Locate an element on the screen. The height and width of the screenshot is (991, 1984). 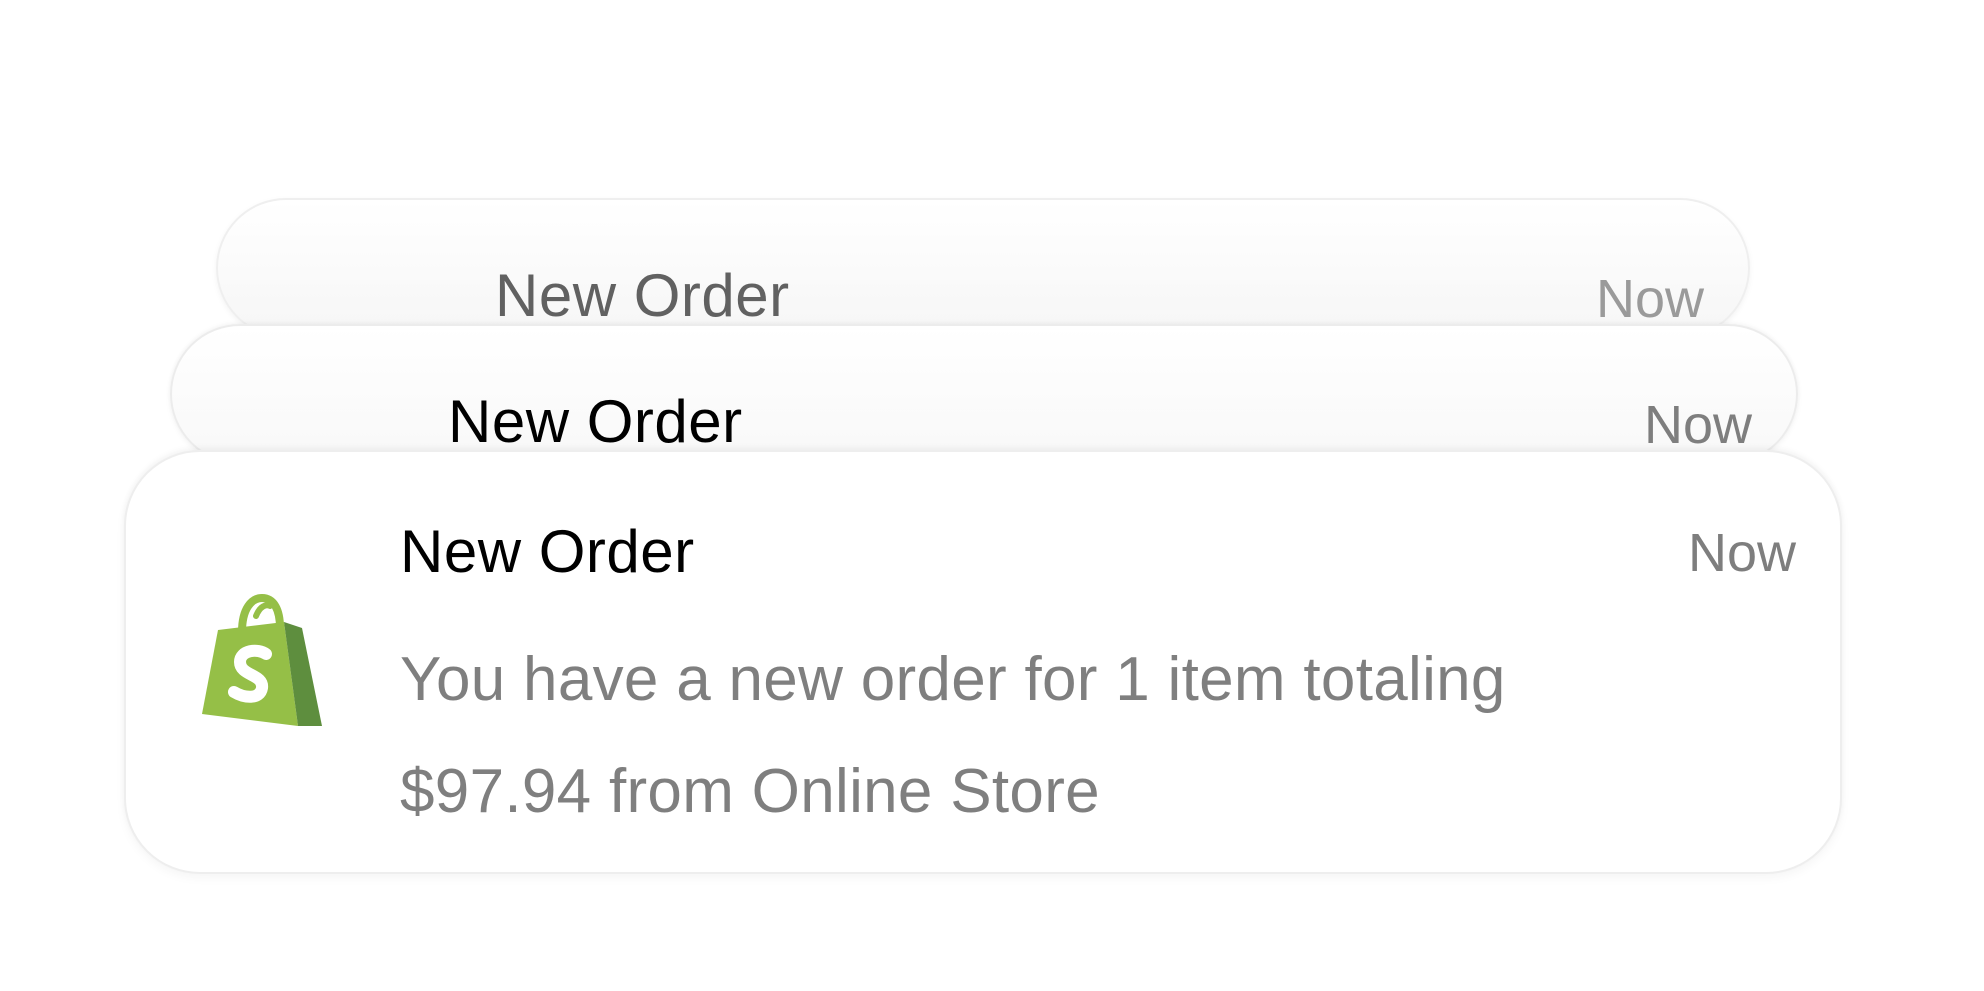
notification-body-line: You have a new order for 1 item totaling is located at coordinates (953, 679).